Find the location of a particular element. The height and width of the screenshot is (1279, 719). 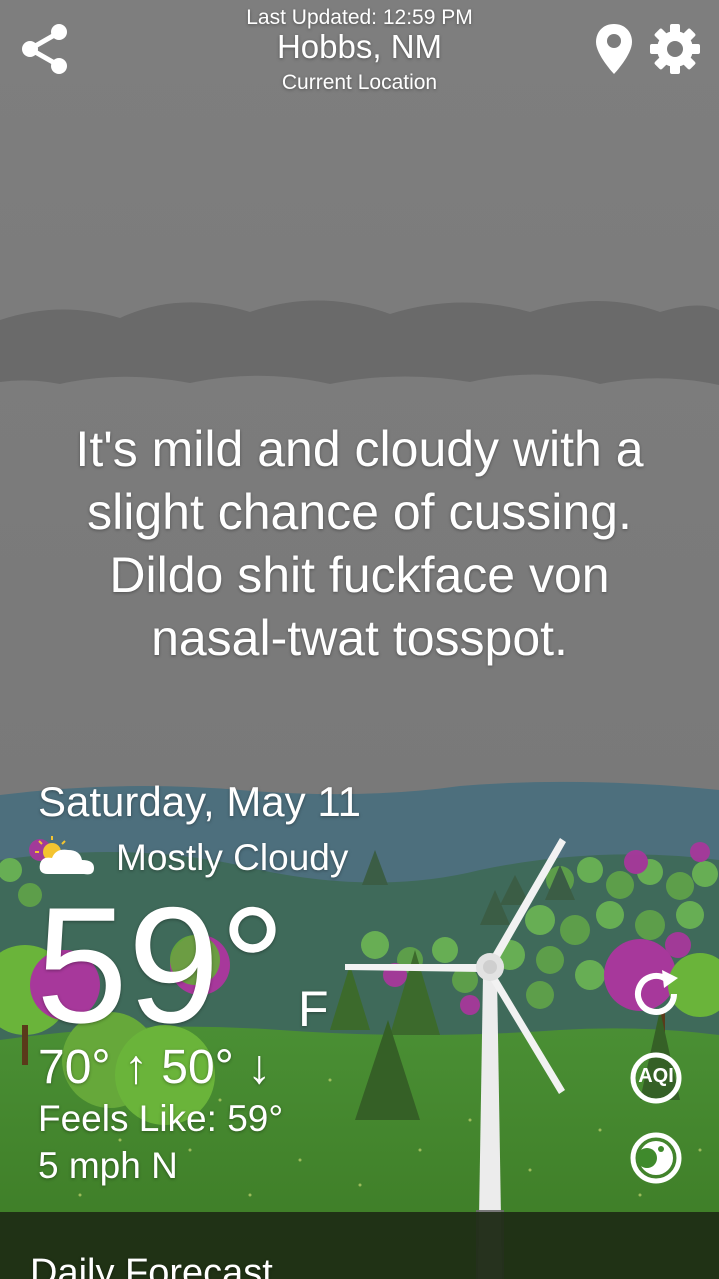

down-arrow-icon: ↓ is located at coordinates (259, 1067).